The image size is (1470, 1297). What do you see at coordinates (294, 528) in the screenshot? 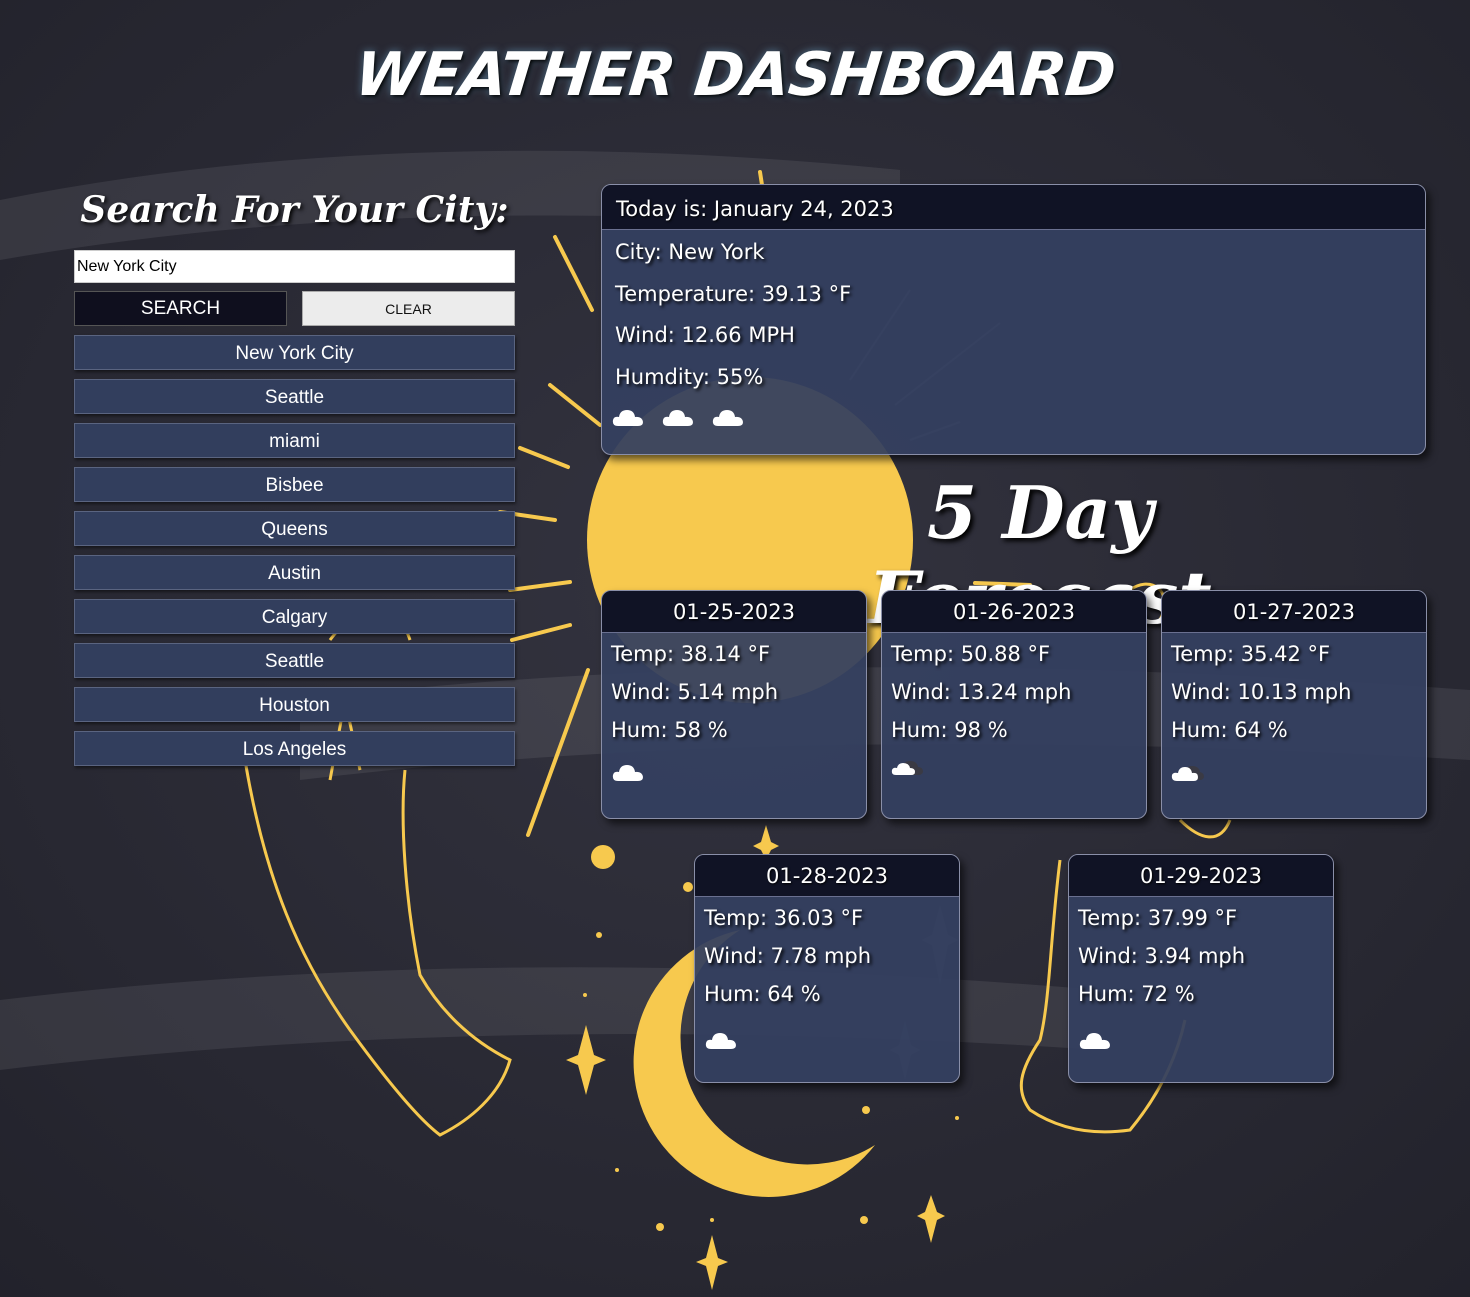
I see `history-item: Queens` at bounding box center [294, 528].